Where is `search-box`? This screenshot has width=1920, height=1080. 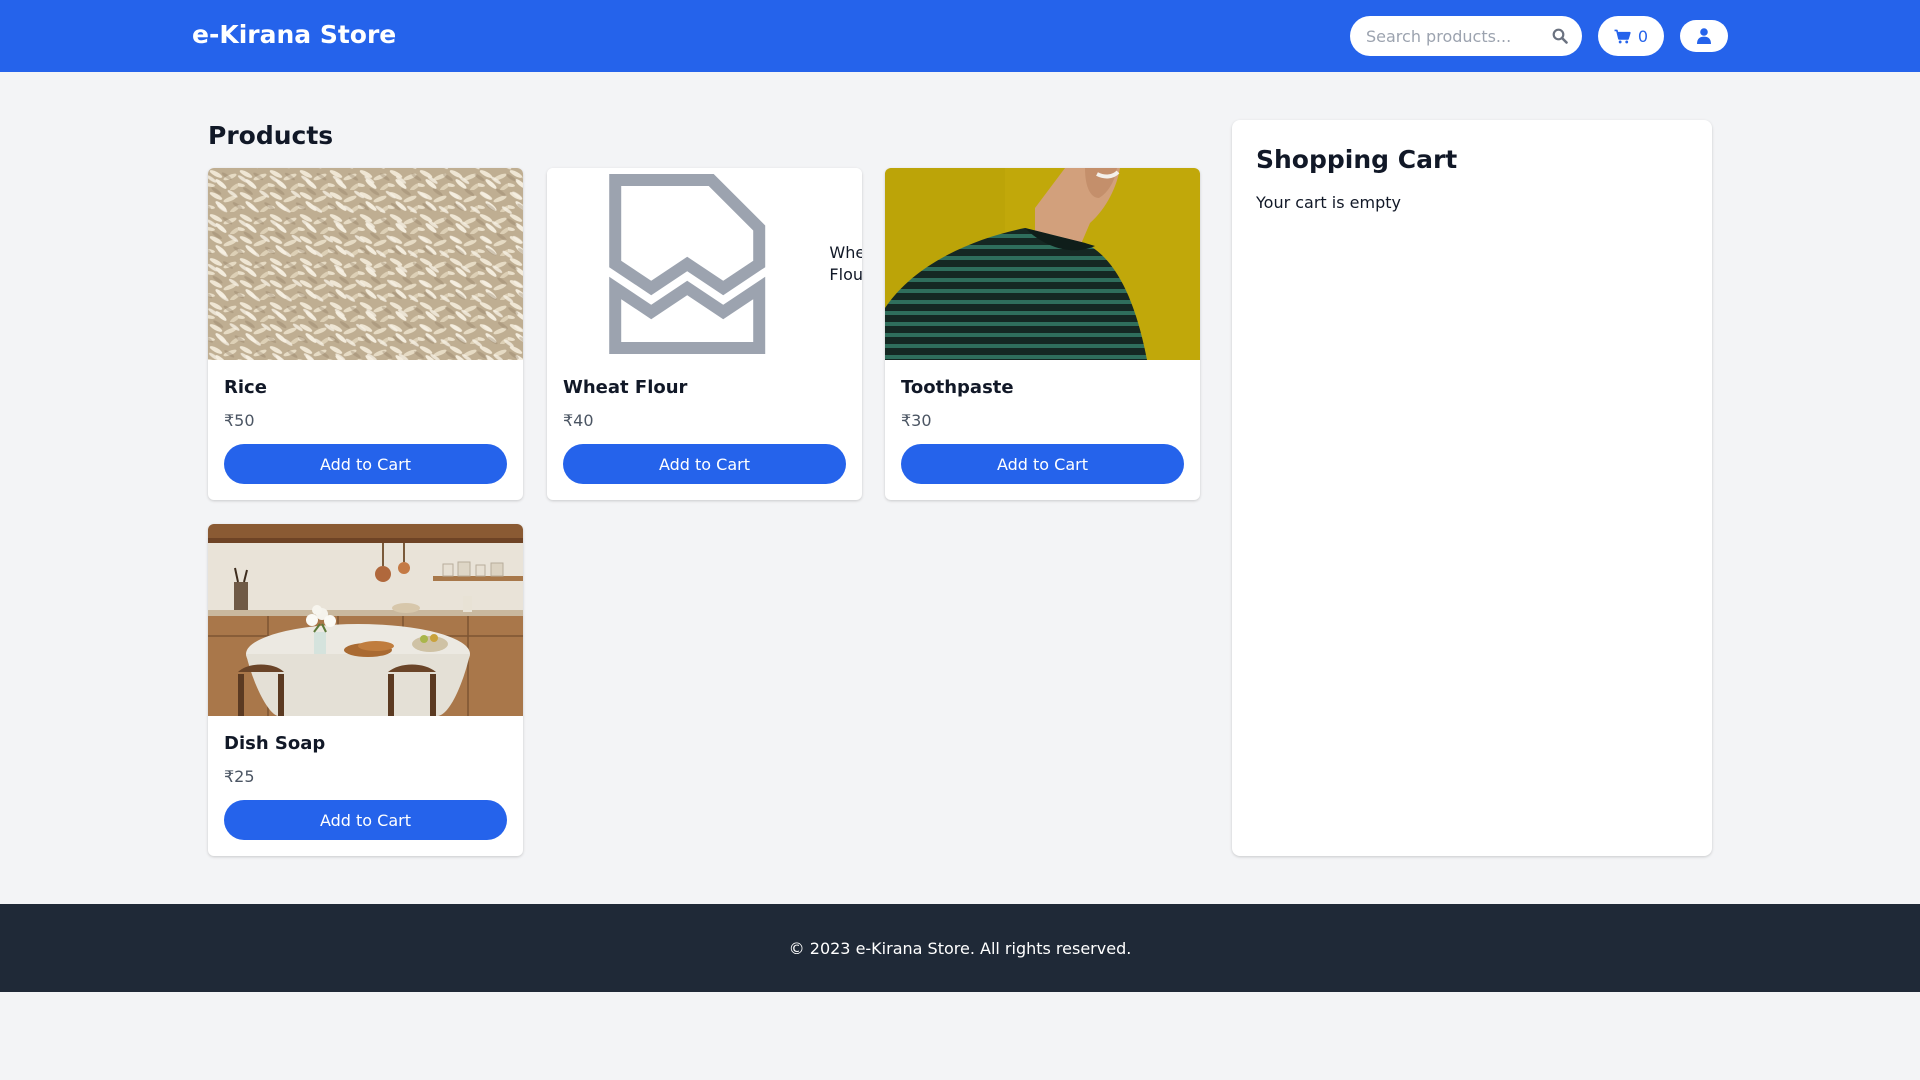 search-box is located at coordinates (1466, 36).